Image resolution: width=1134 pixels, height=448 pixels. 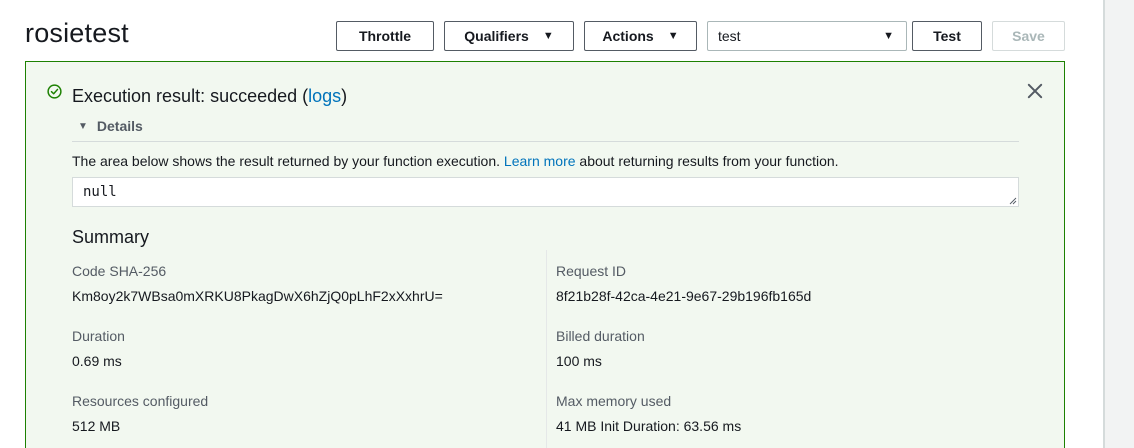 I want to click on test-button: Test, so click(x=947, y=36).